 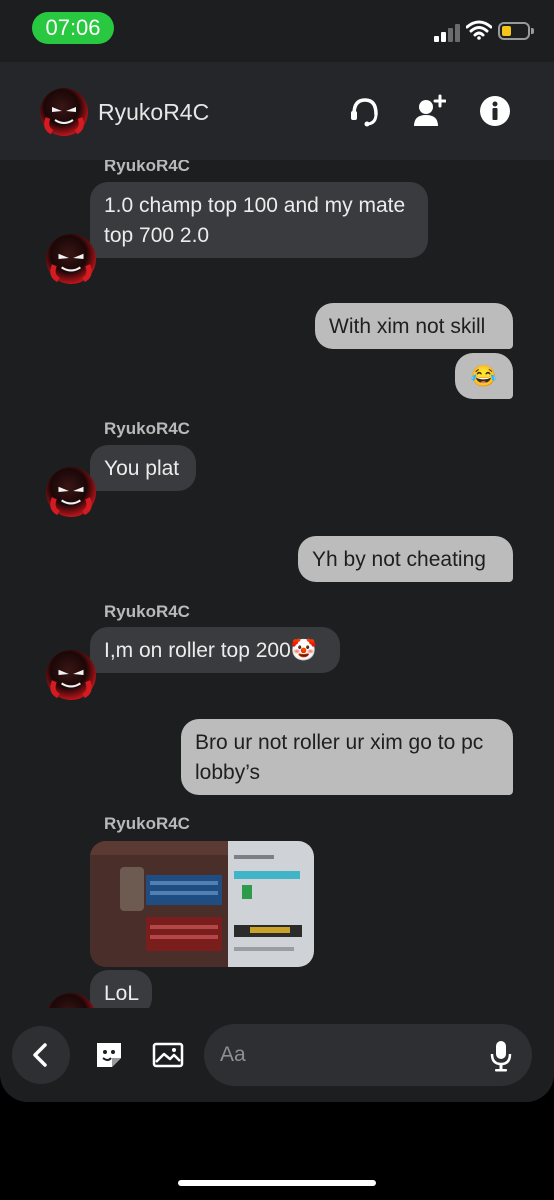 I want to click on contact-name: RyukoR4C, so click(x=153, y=112).